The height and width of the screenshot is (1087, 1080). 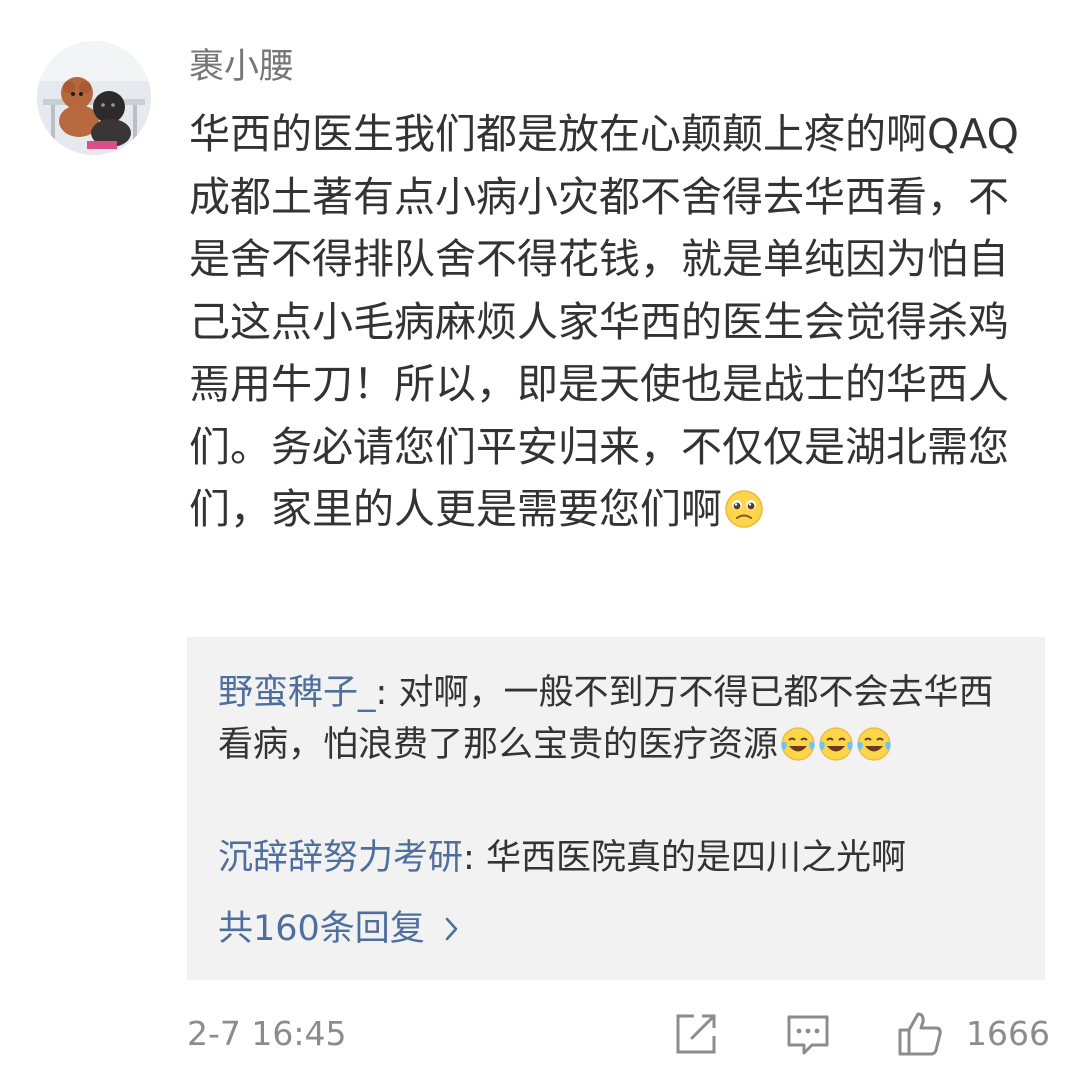 What do you see at coordinates (241, 67) in the screenshot?
I see `comment-username: 裹小腰` at bounding box center [241, 67].